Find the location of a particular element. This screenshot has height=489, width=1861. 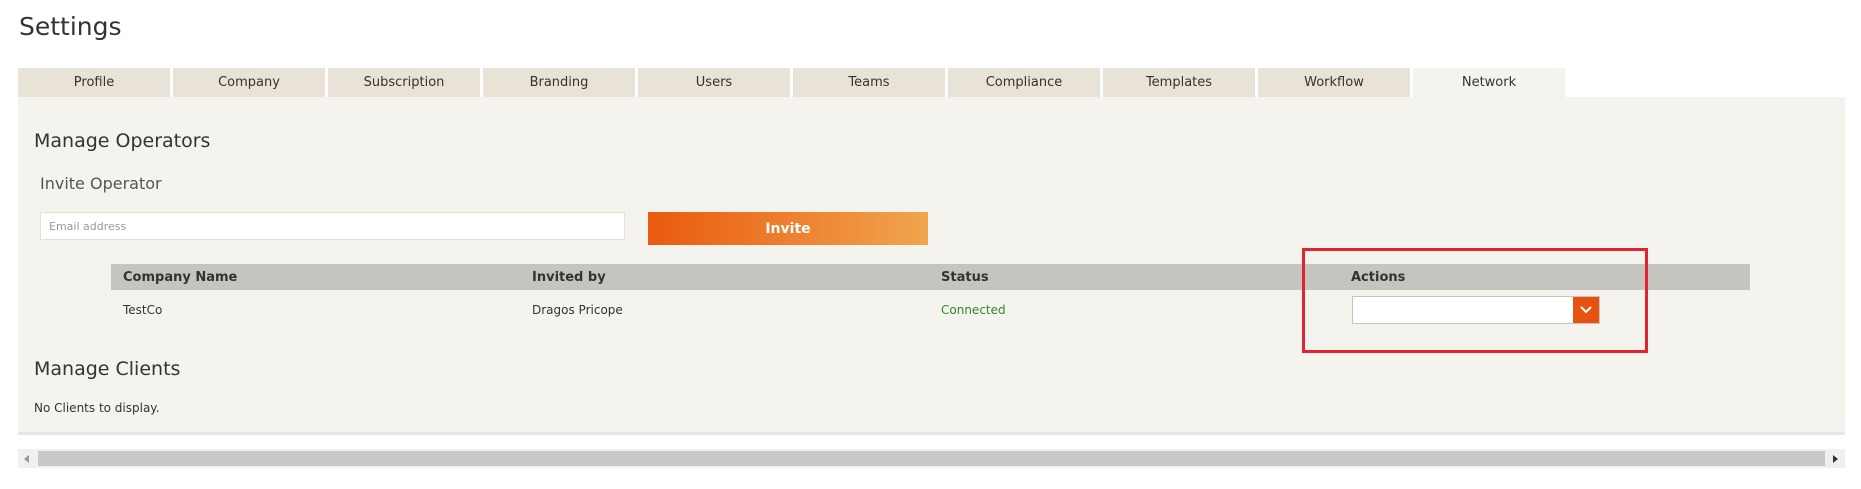

scrollbar-thumb is located at coordinates (931, 458).